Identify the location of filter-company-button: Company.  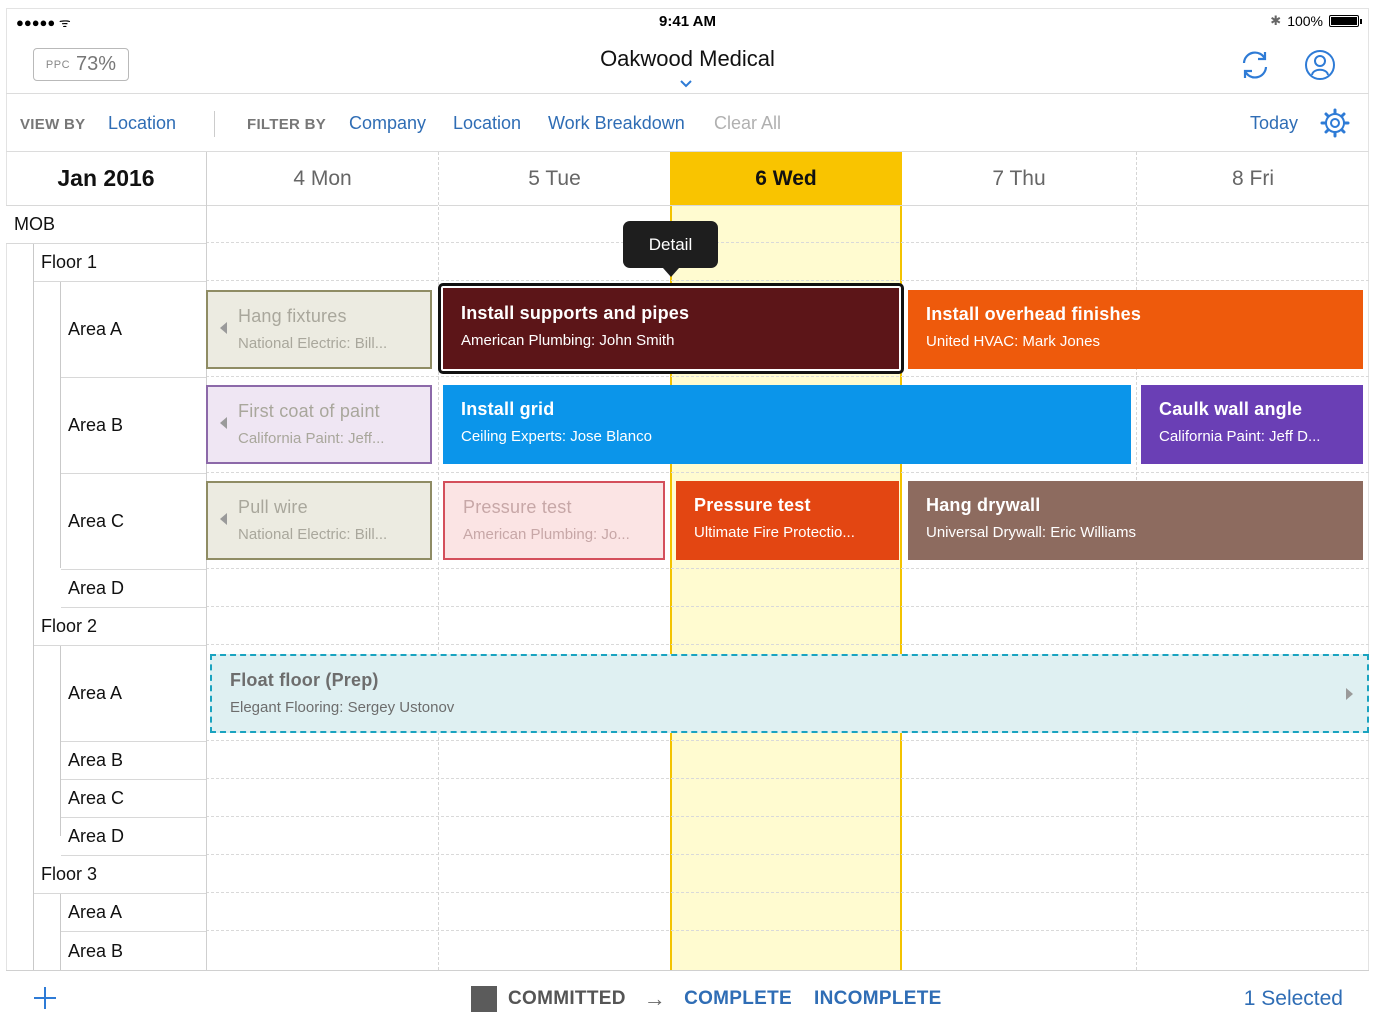
(387, 123).